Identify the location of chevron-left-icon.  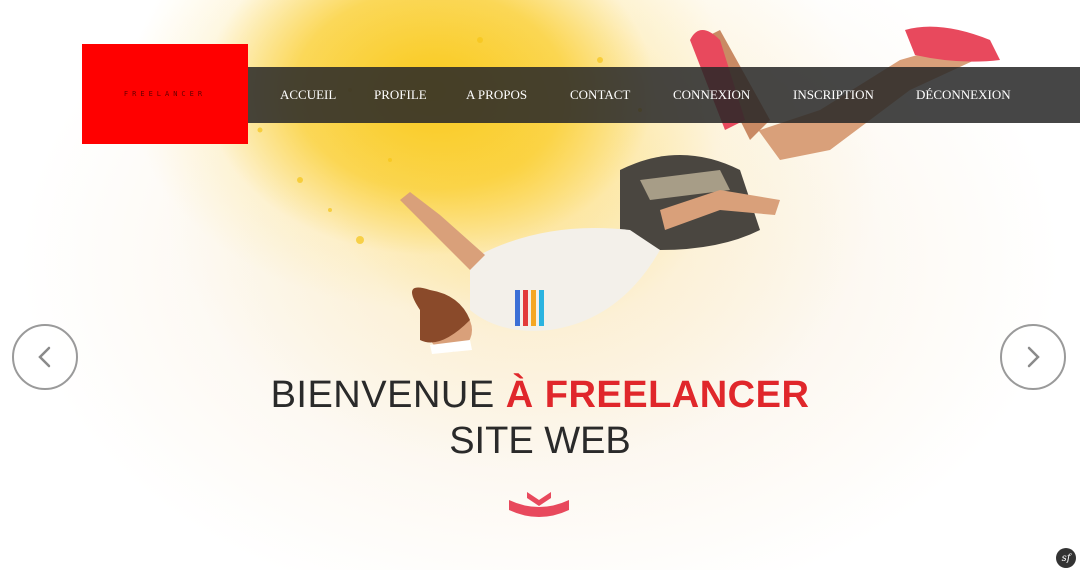
(44, 357).